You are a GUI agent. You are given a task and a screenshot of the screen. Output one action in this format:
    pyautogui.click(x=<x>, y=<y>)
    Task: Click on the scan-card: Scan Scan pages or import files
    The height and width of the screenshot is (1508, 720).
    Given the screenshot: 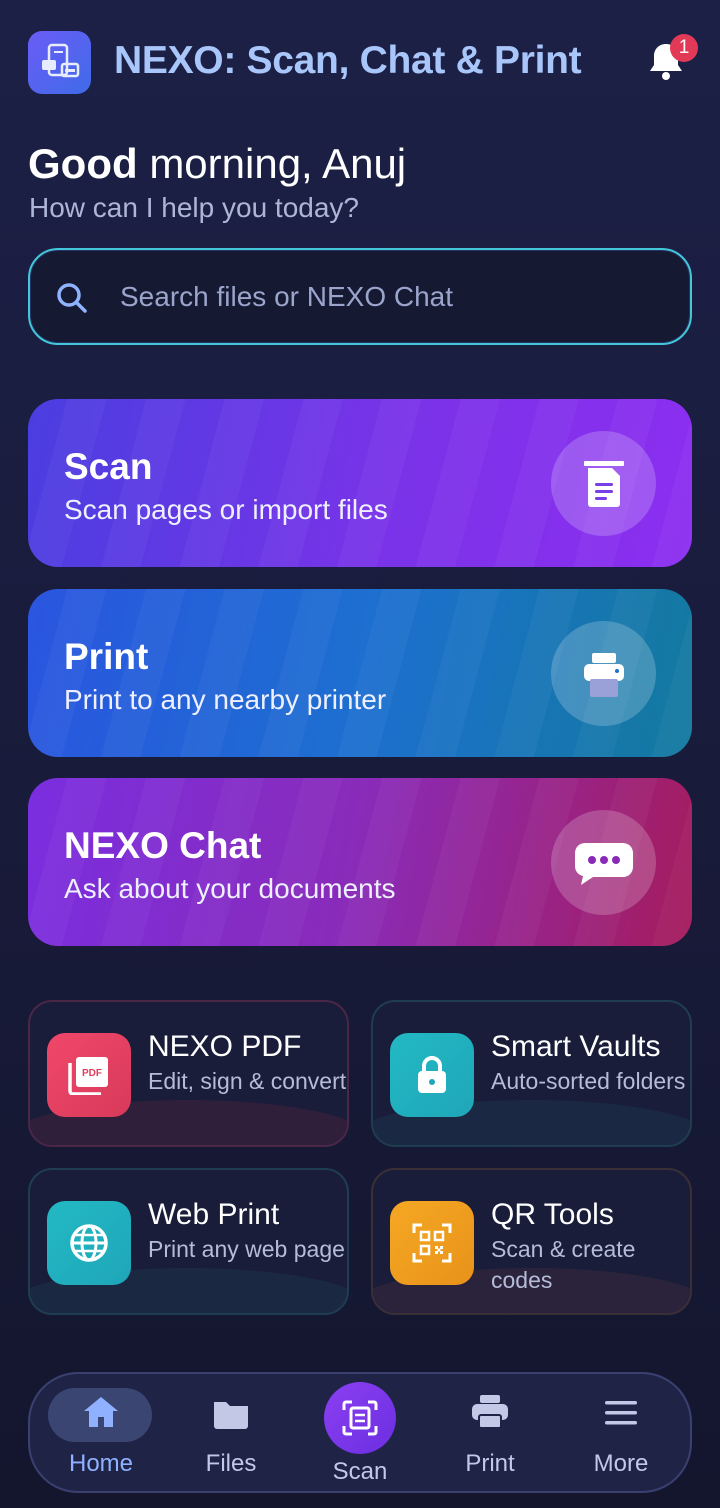 What is the action you would take?
    pyautogui.click(x=360, y=483)
    